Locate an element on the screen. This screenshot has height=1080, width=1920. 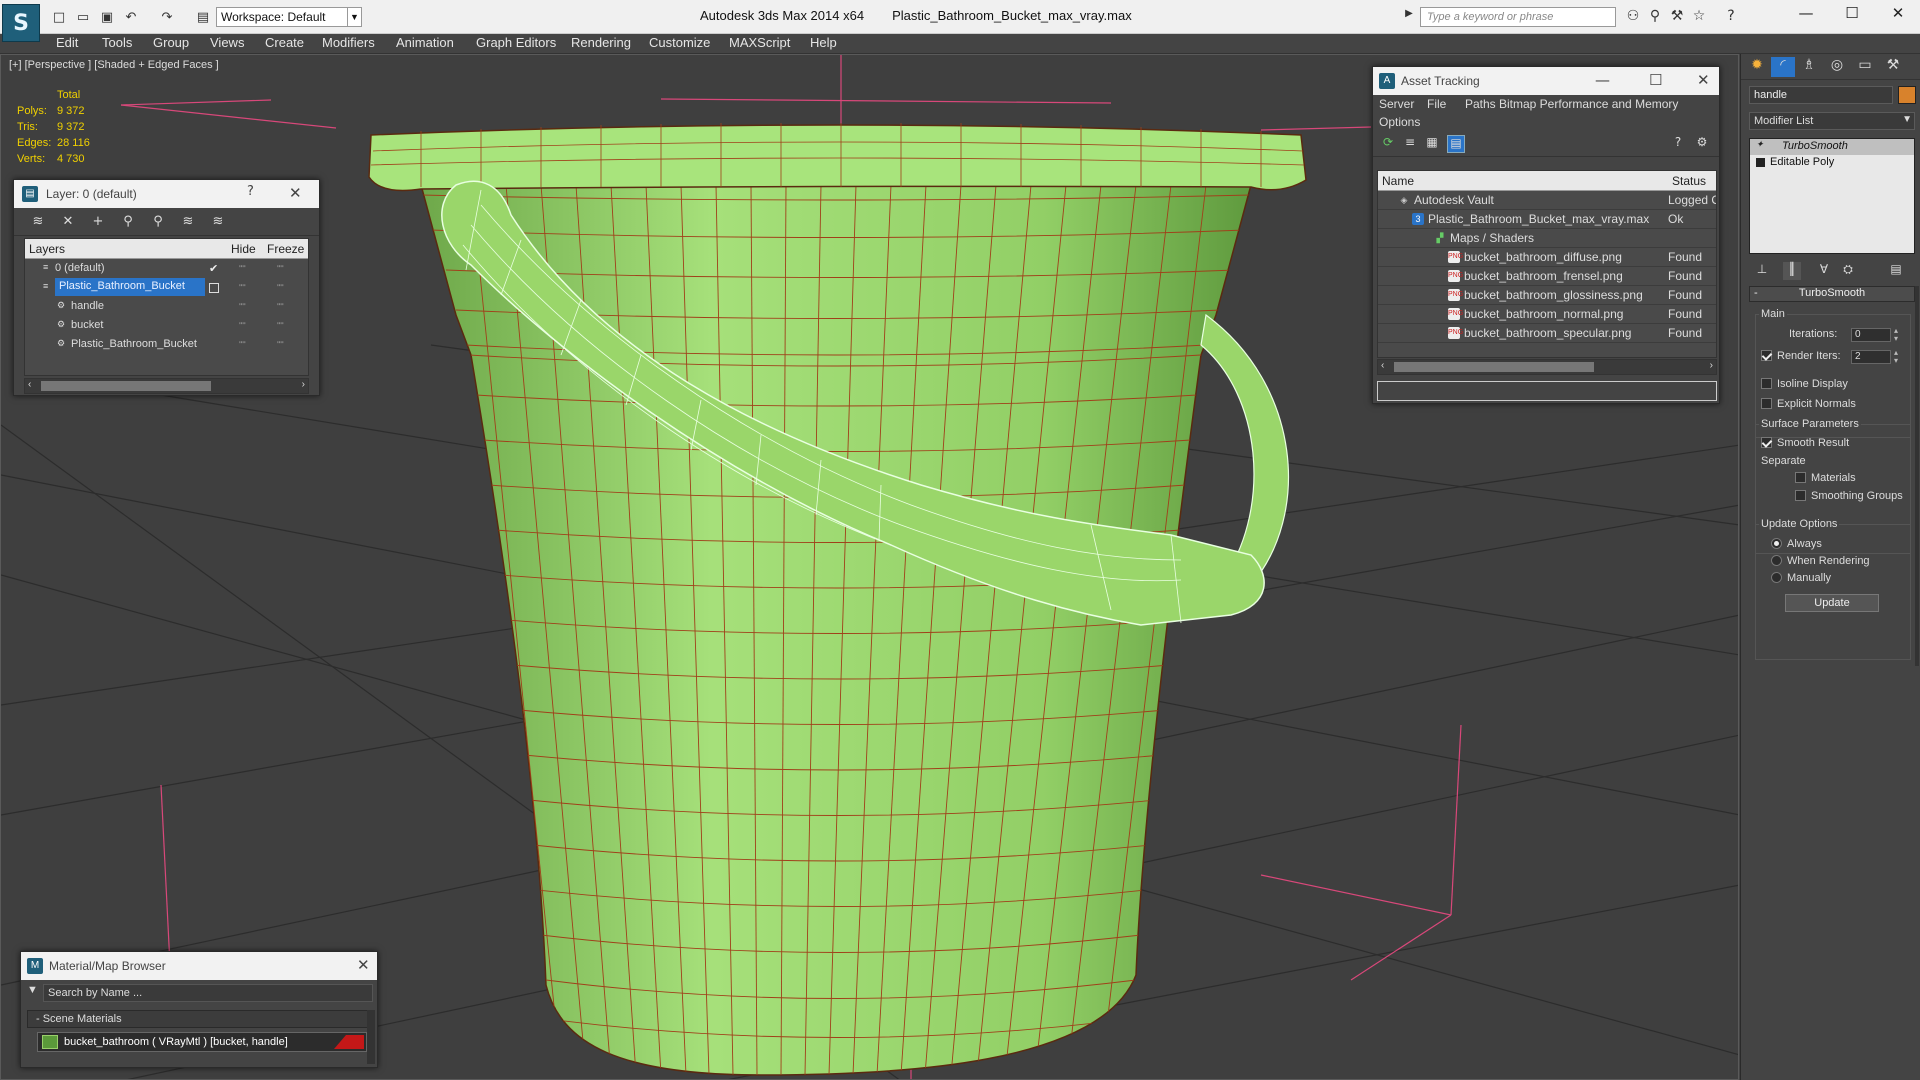
asset-row-glossiness: PNG bucket_bathroom_glossiness.png Found is located at coordinates (1547, 295).